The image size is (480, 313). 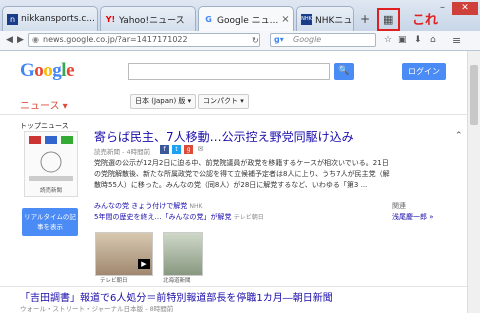 I want to click on google-icon: g▾, so click(x=279, y=39).